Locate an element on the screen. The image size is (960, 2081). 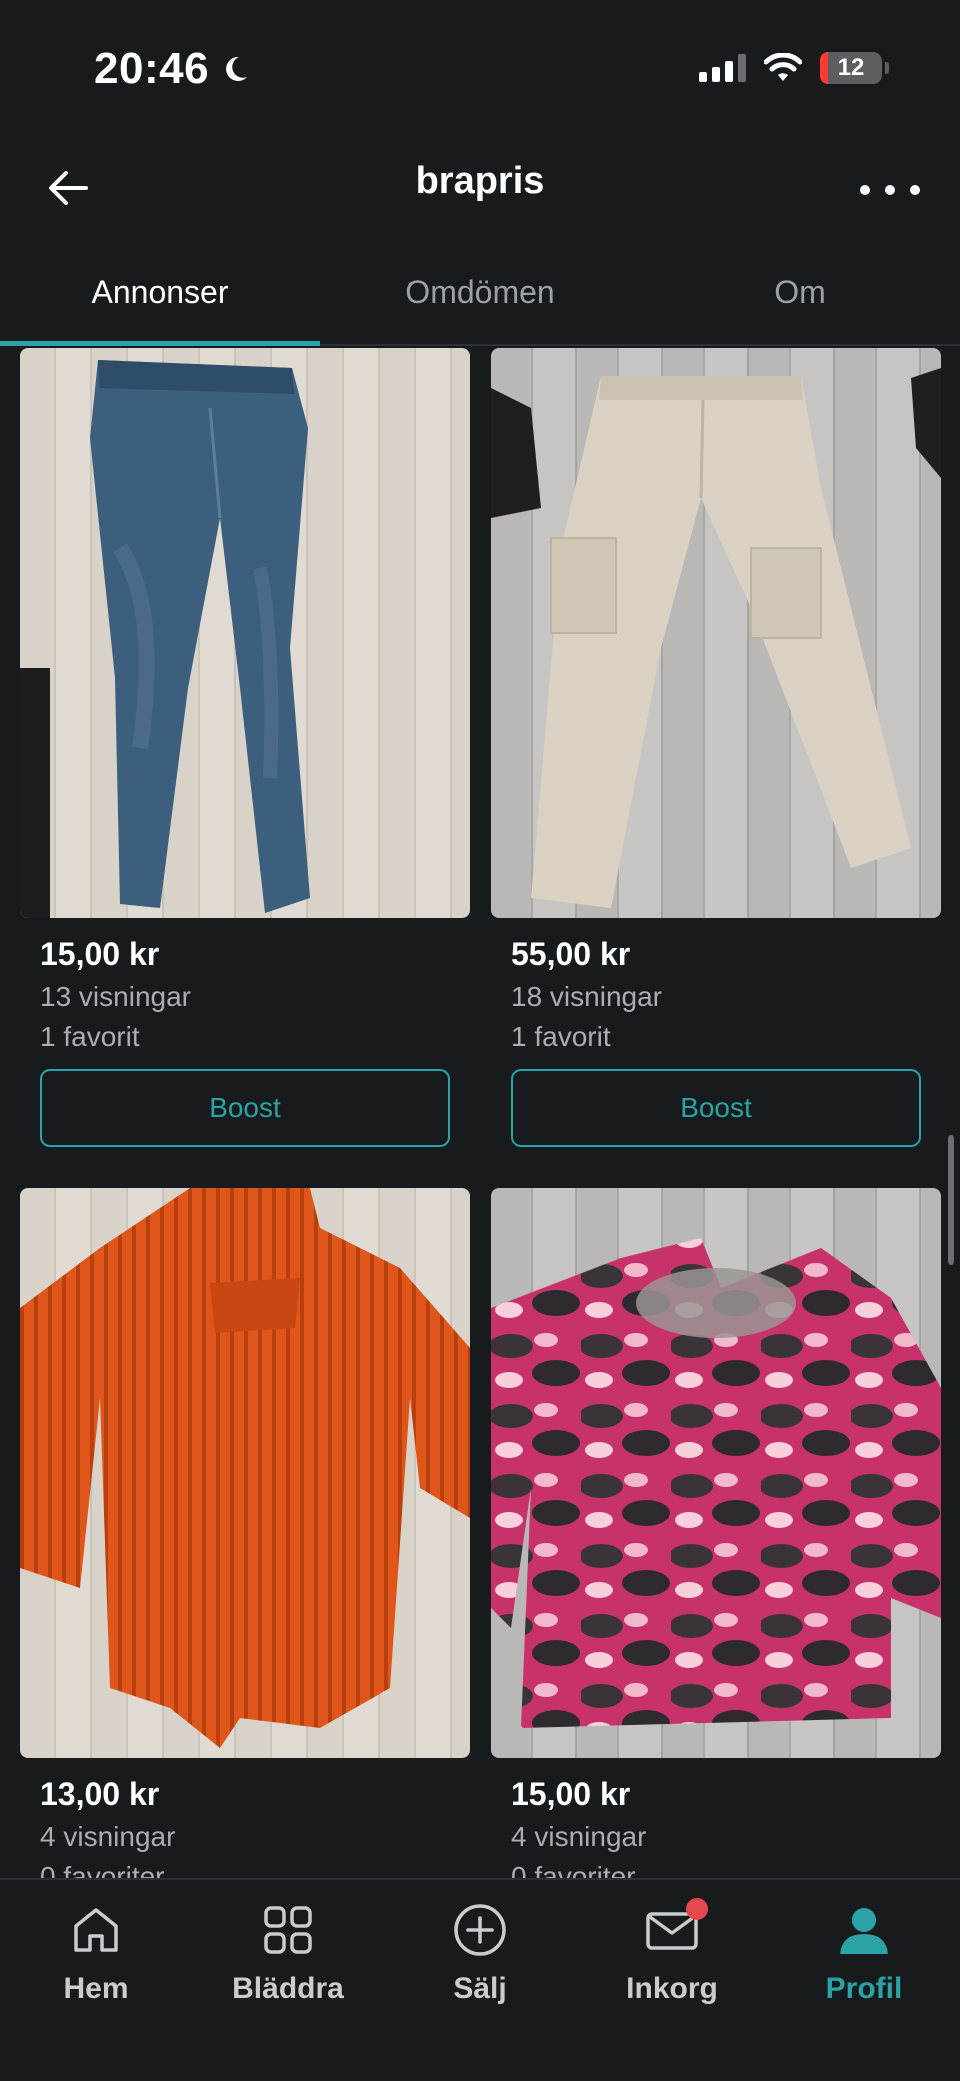
tab-annonser: Annonser is located at coordinates (160, 302).